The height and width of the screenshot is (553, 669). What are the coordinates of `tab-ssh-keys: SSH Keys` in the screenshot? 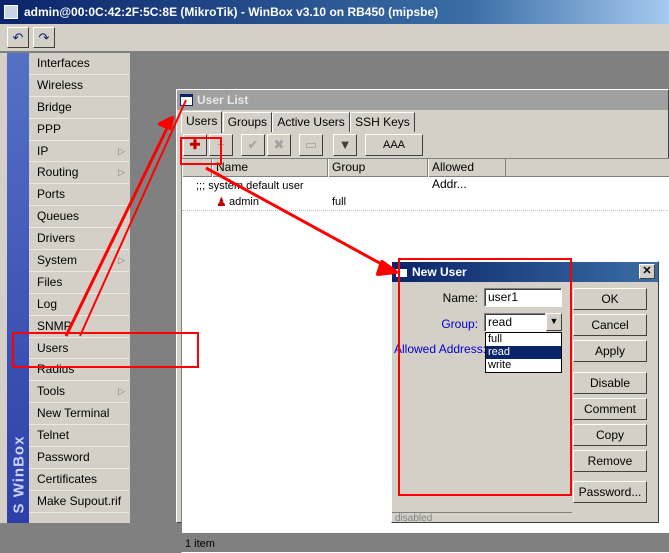 It's located at (382, 122).